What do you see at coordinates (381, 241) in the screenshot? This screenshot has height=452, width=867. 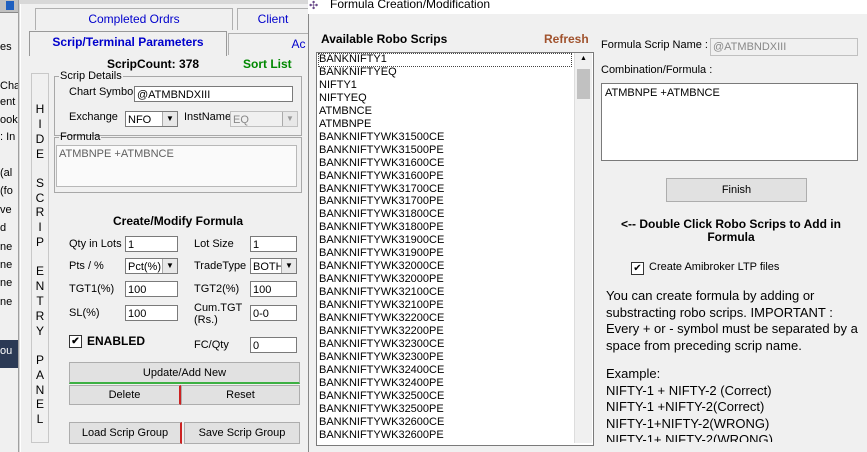 I see `robo-scrip-item: BANKNIFTYWK31900CE` at bounding box center [381, 241].